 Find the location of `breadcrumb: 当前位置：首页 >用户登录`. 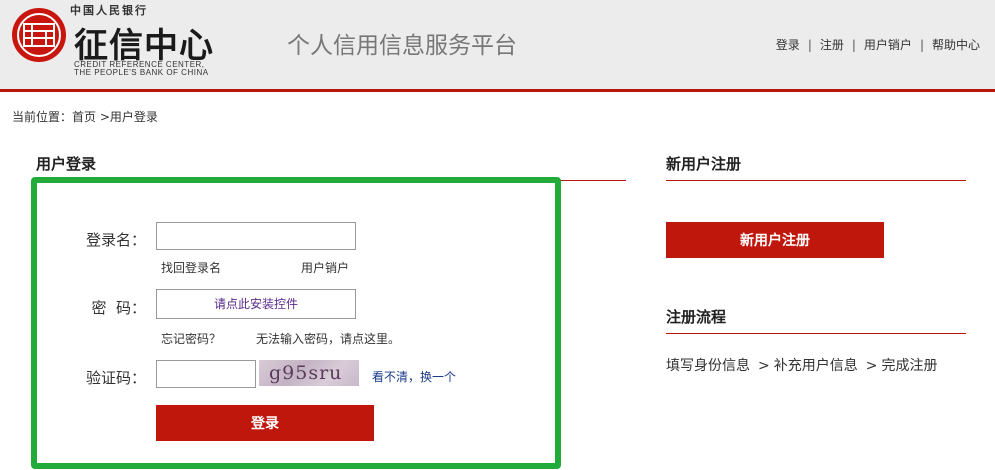

breadcrumb: 当前位置：首页 >用户登录 is located at coordinates (85, 116).